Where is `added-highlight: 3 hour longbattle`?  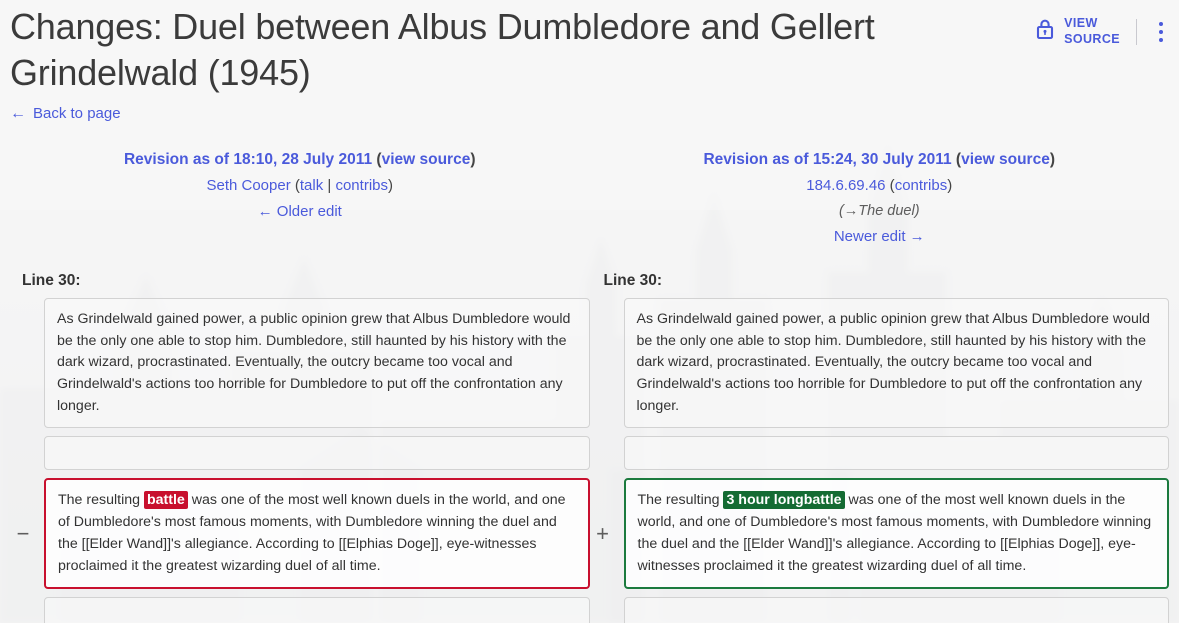
added-highlight: 3 hour longbattle is located at coordinates (784, 500).